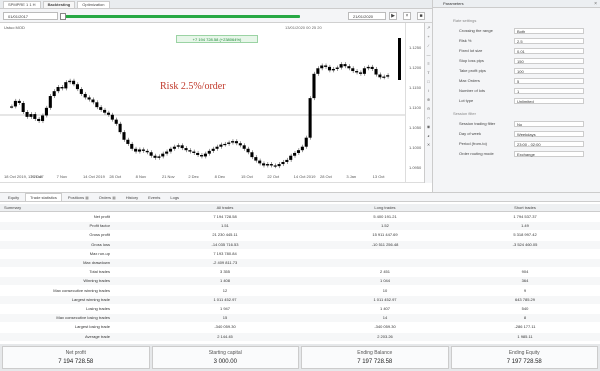 The image size is (600, 371). I want to click on param-row: Period (from-to) 23:00 - 02:00, so click(524, 144).